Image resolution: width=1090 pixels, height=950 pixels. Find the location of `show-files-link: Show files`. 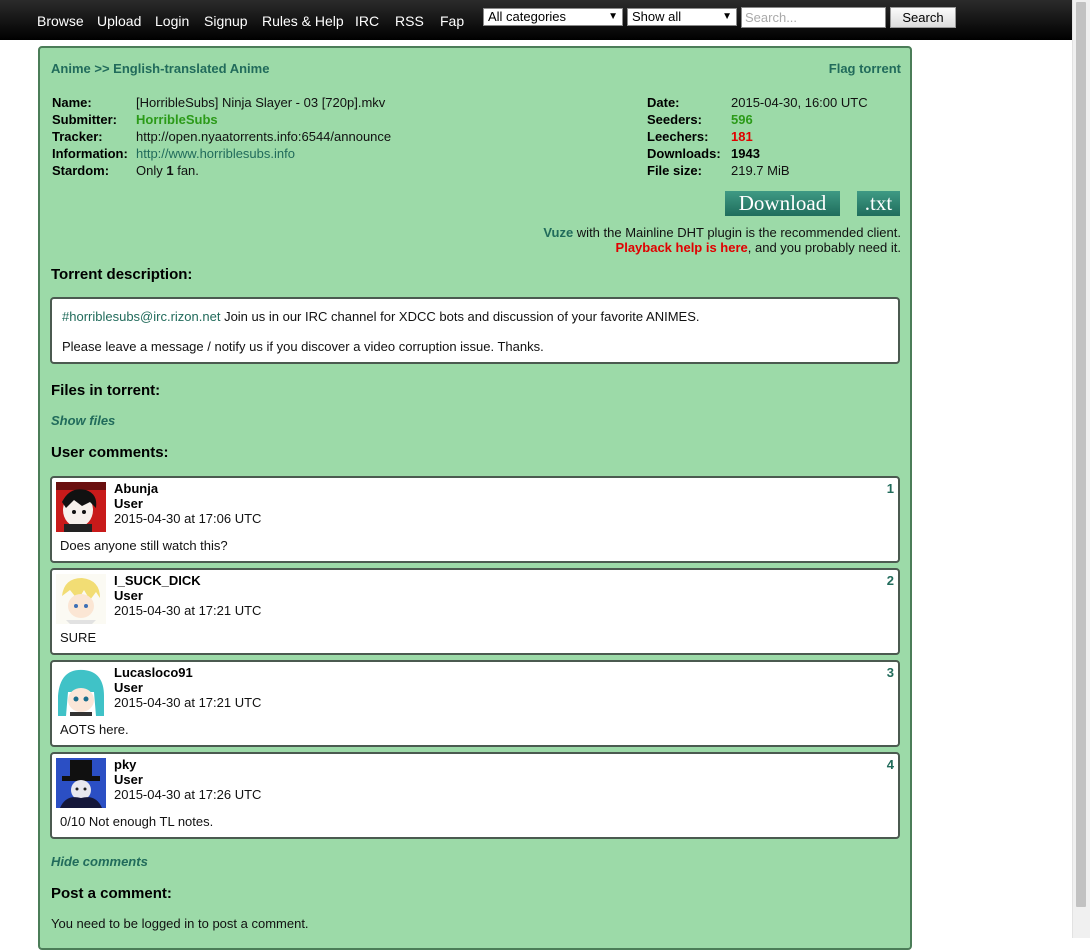

show-files-link: Show files is located at coordinates (83, 420).